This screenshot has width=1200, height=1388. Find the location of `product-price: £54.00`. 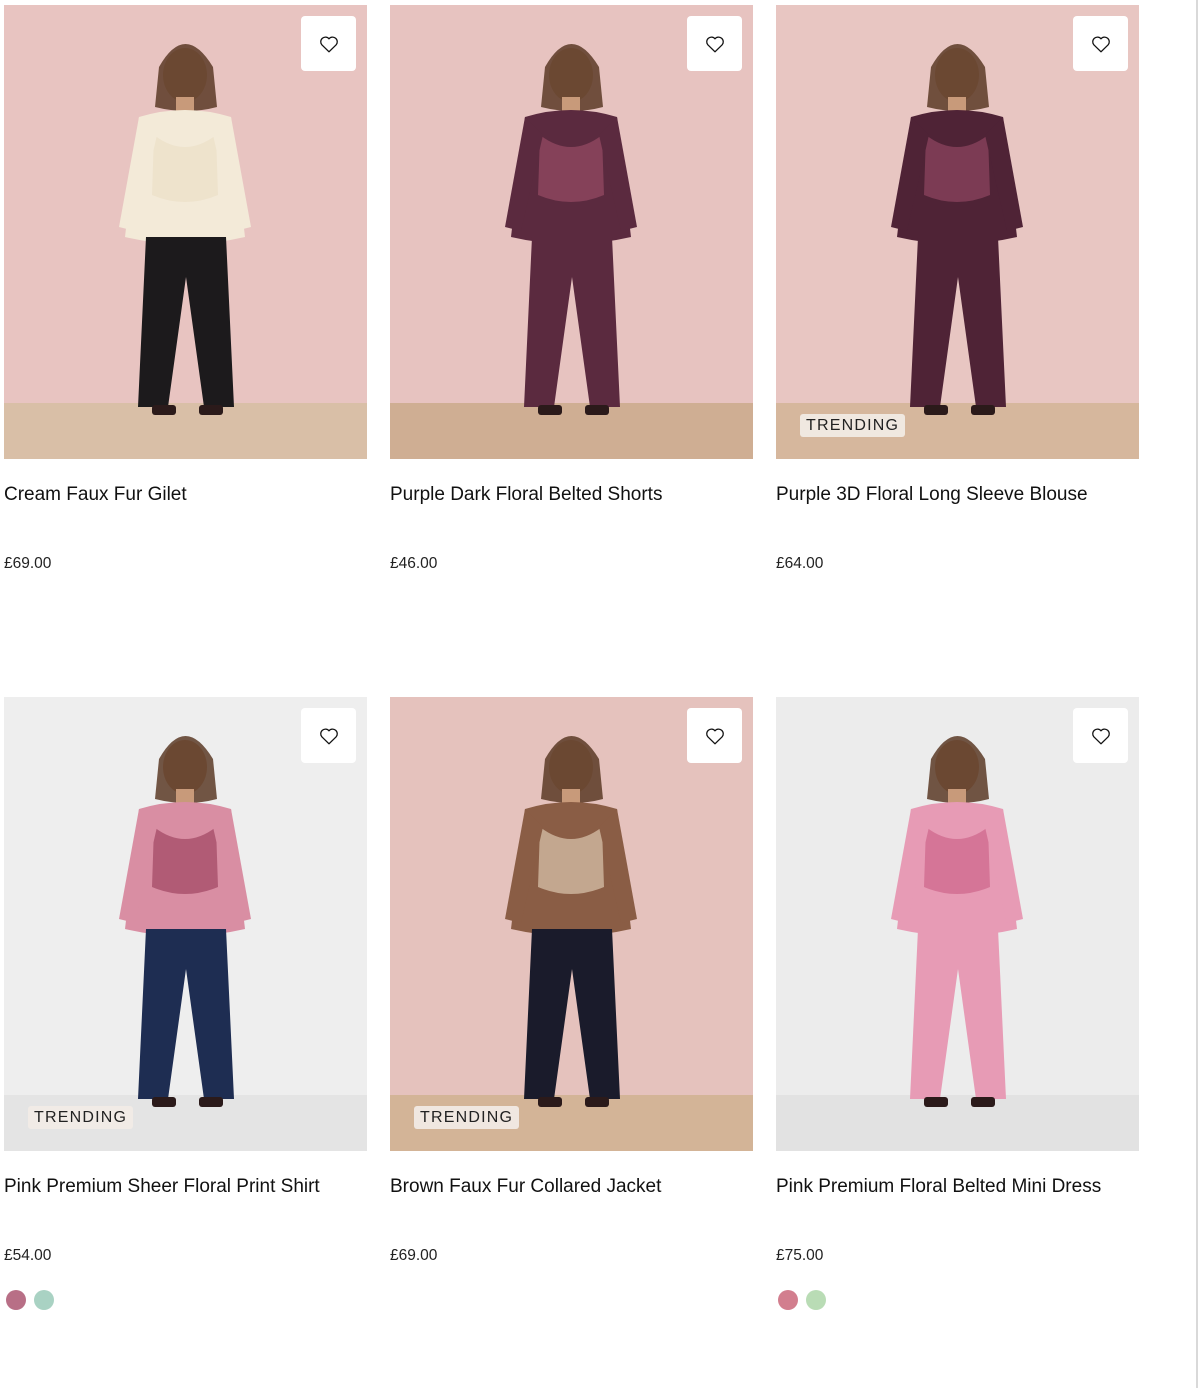

product-price: £54.00 is located at coordinates (28, 1255).